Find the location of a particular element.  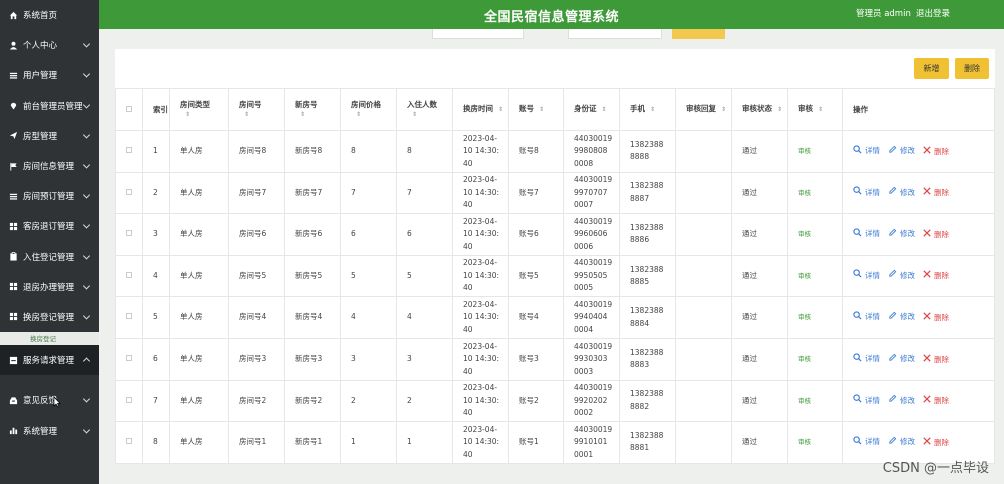

column-header-10: 手机 ⇕ is located at coordinates (647, 109).